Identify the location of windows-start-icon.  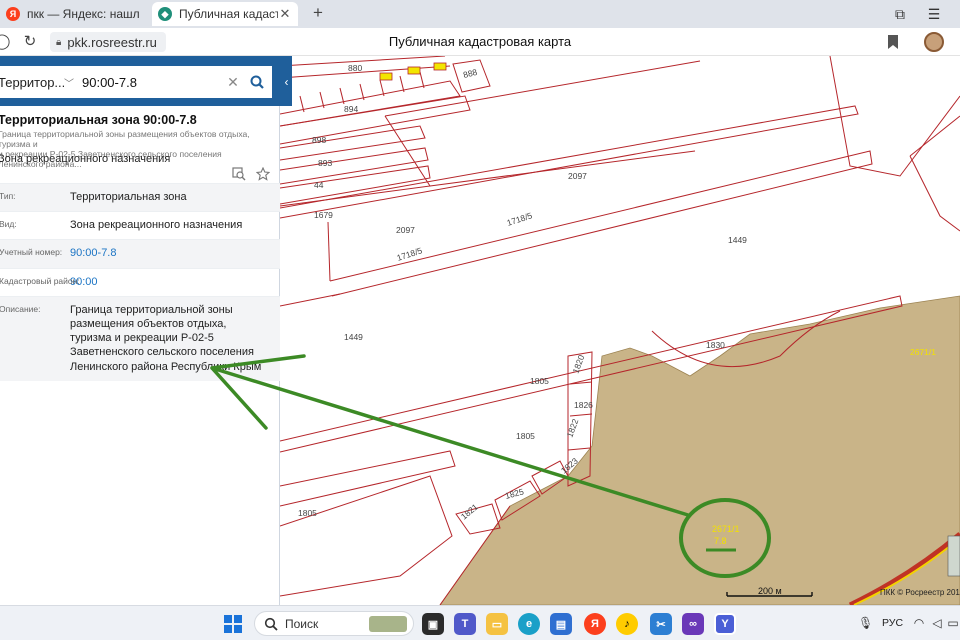
(233, 624).